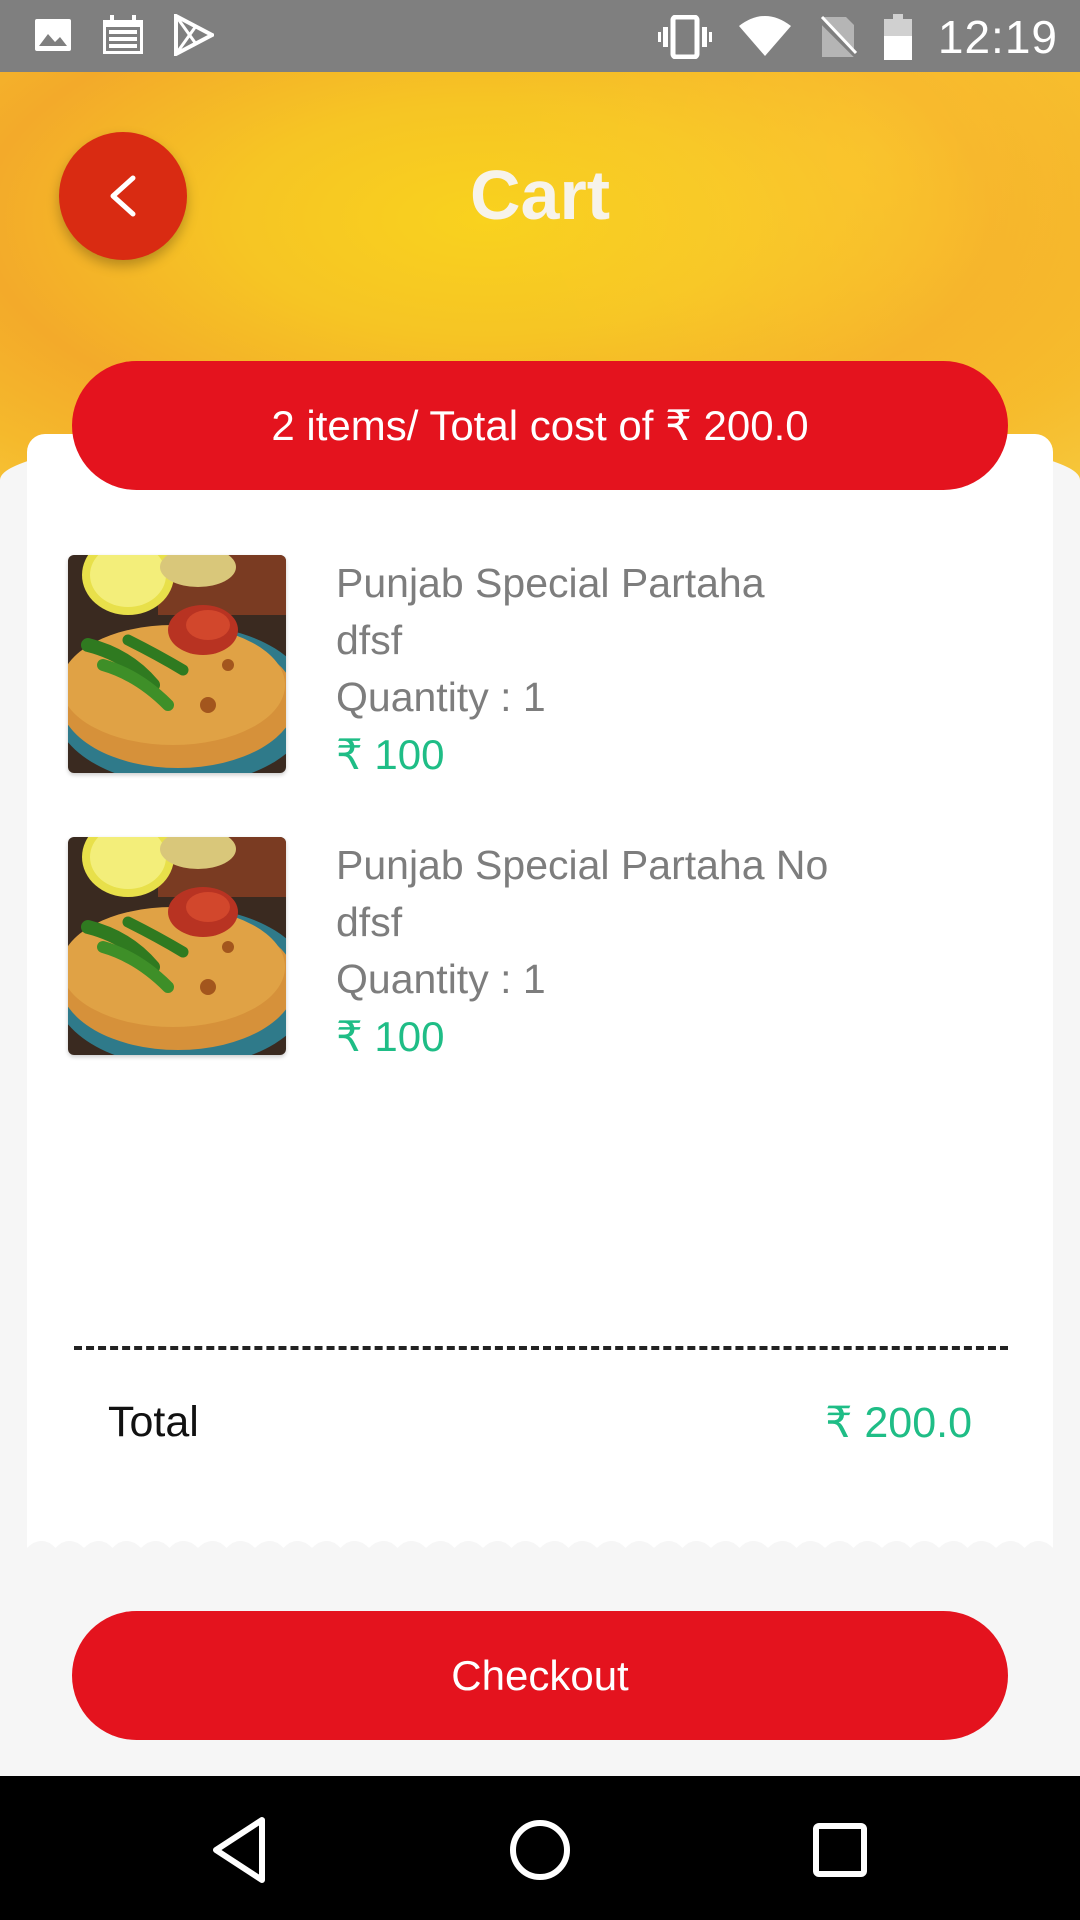  Describe the element at coordinates (840, 1850) in the screenshot. I see `recents-square-icon` at that location.